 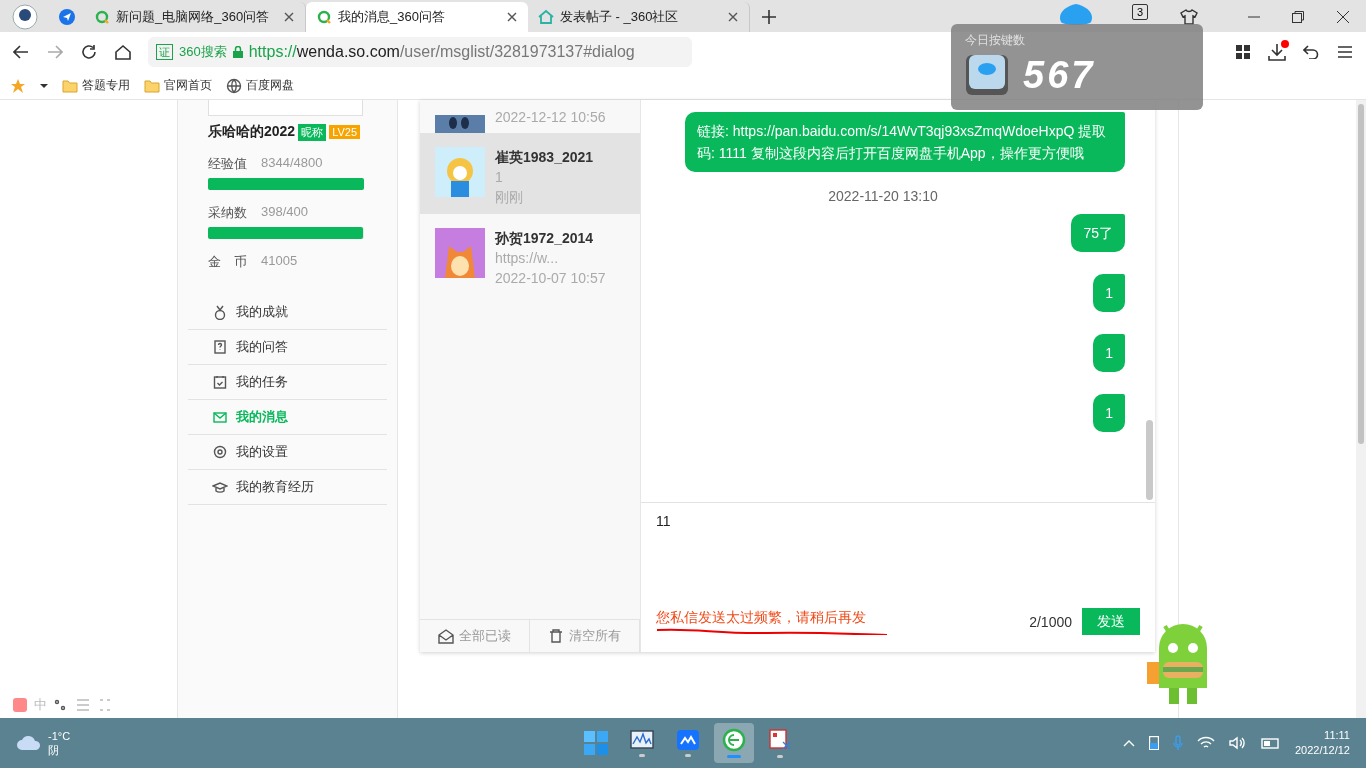 I want to click on message-bubble: 链接: https://pan.baidu.com/s/14WvT3qj93xsZmqWdoeHxpQ 提取码: 1111 复制这段内容后打开百度网盘手机App，操作更方便哦, so click(x=905, y=142).